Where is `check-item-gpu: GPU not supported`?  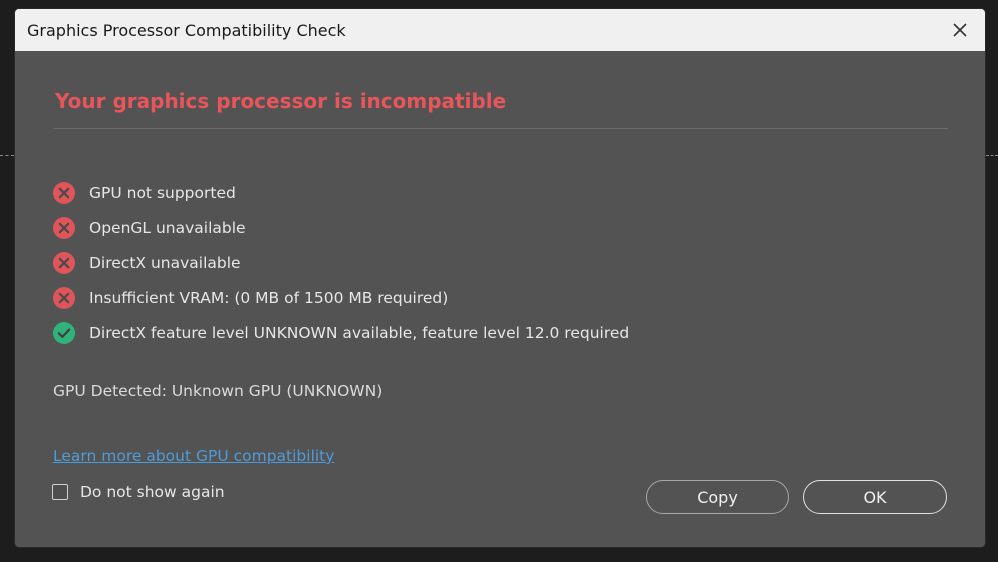
check-item-gpu: GPU not supported is located at coordinates (340, 192).